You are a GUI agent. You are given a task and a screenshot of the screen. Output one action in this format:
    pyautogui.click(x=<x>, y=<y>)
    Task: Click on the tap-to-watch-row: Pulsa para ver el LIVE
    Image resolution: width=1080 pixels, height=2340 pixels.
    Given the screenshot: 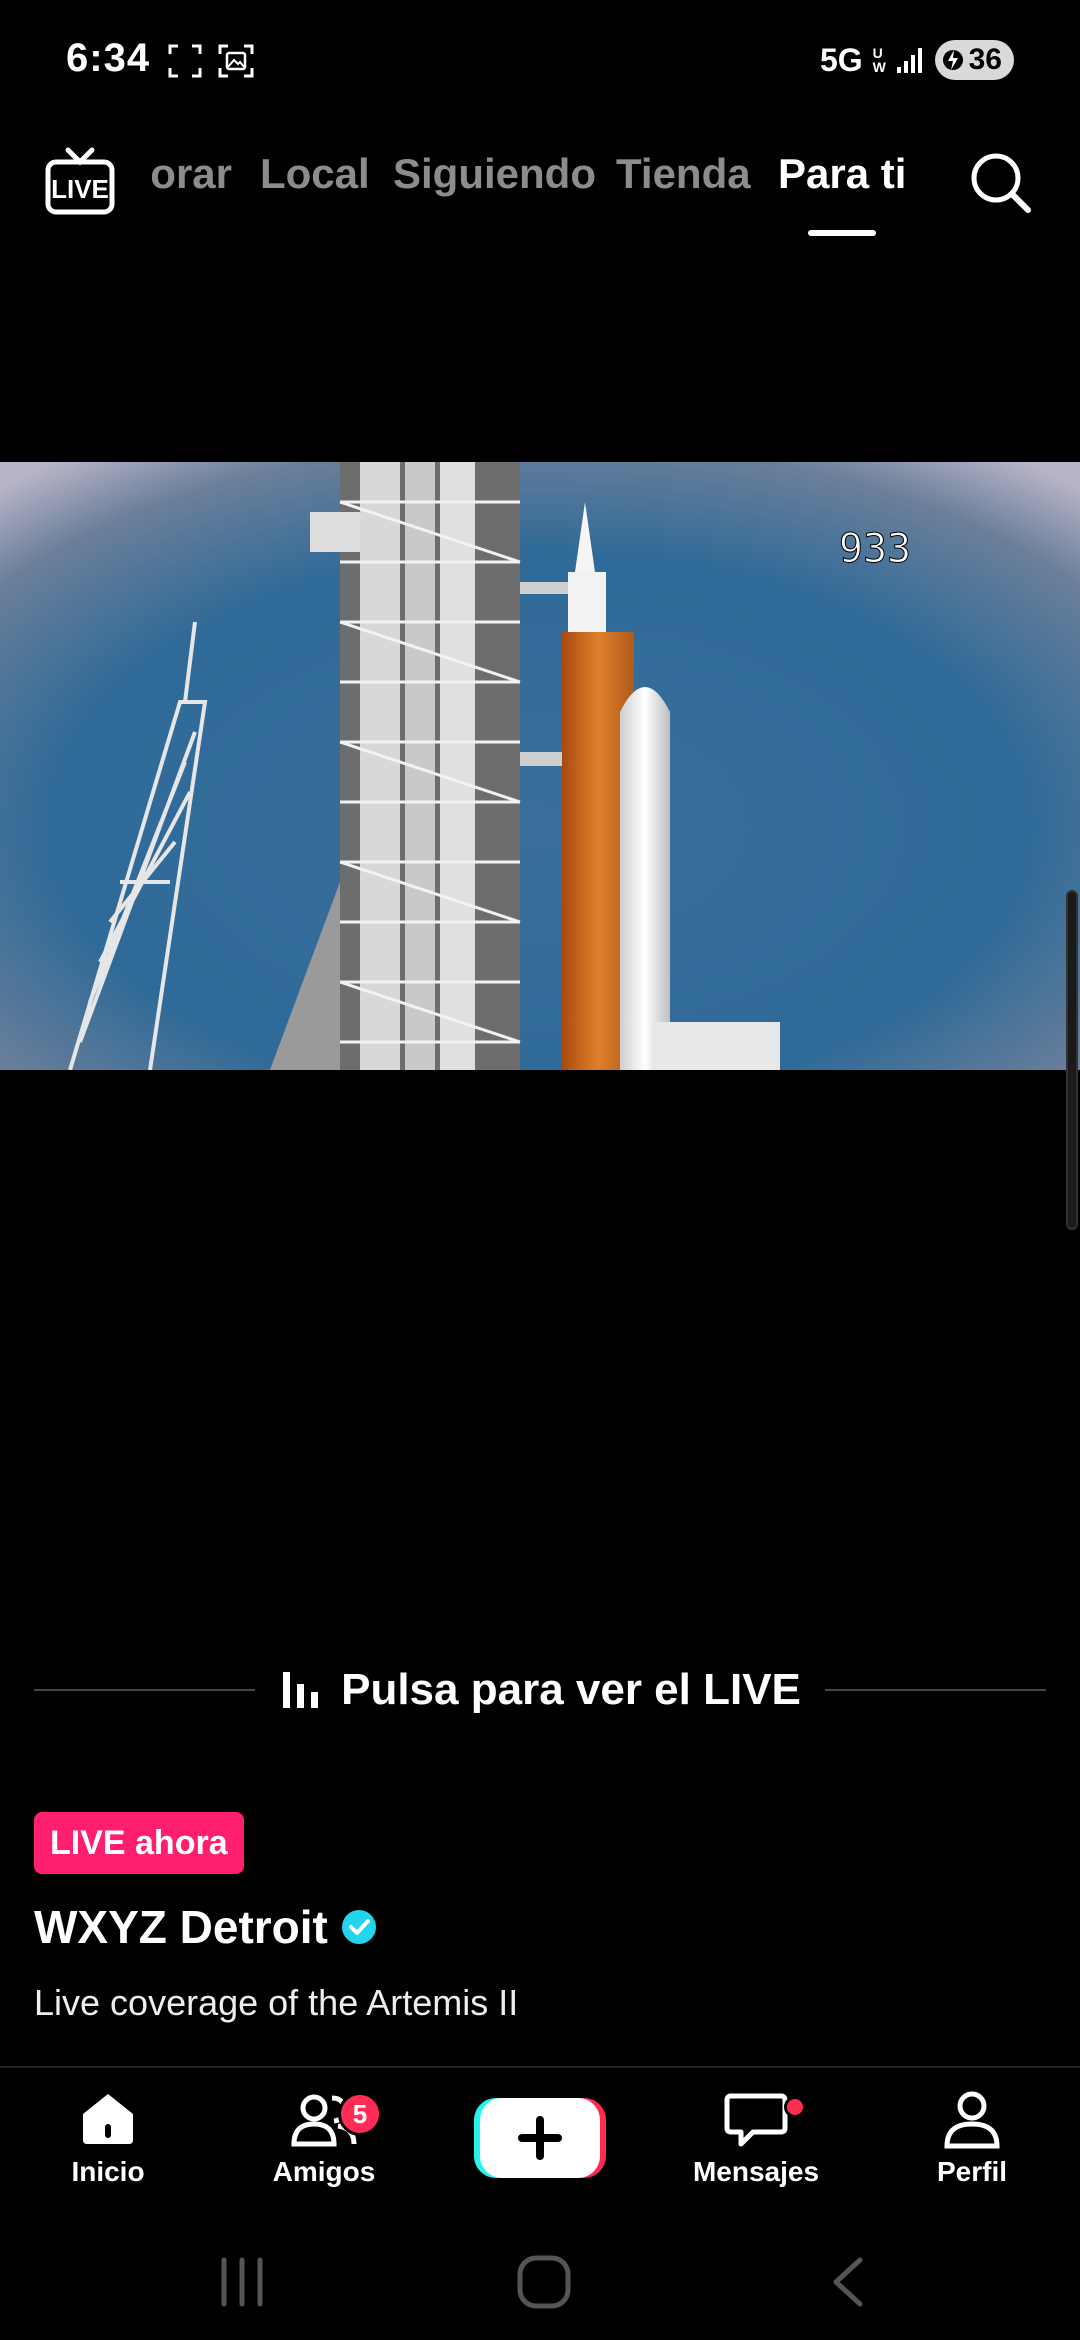 What is the action you would take?
    pyautogui.click(x=540, y=1690)
    